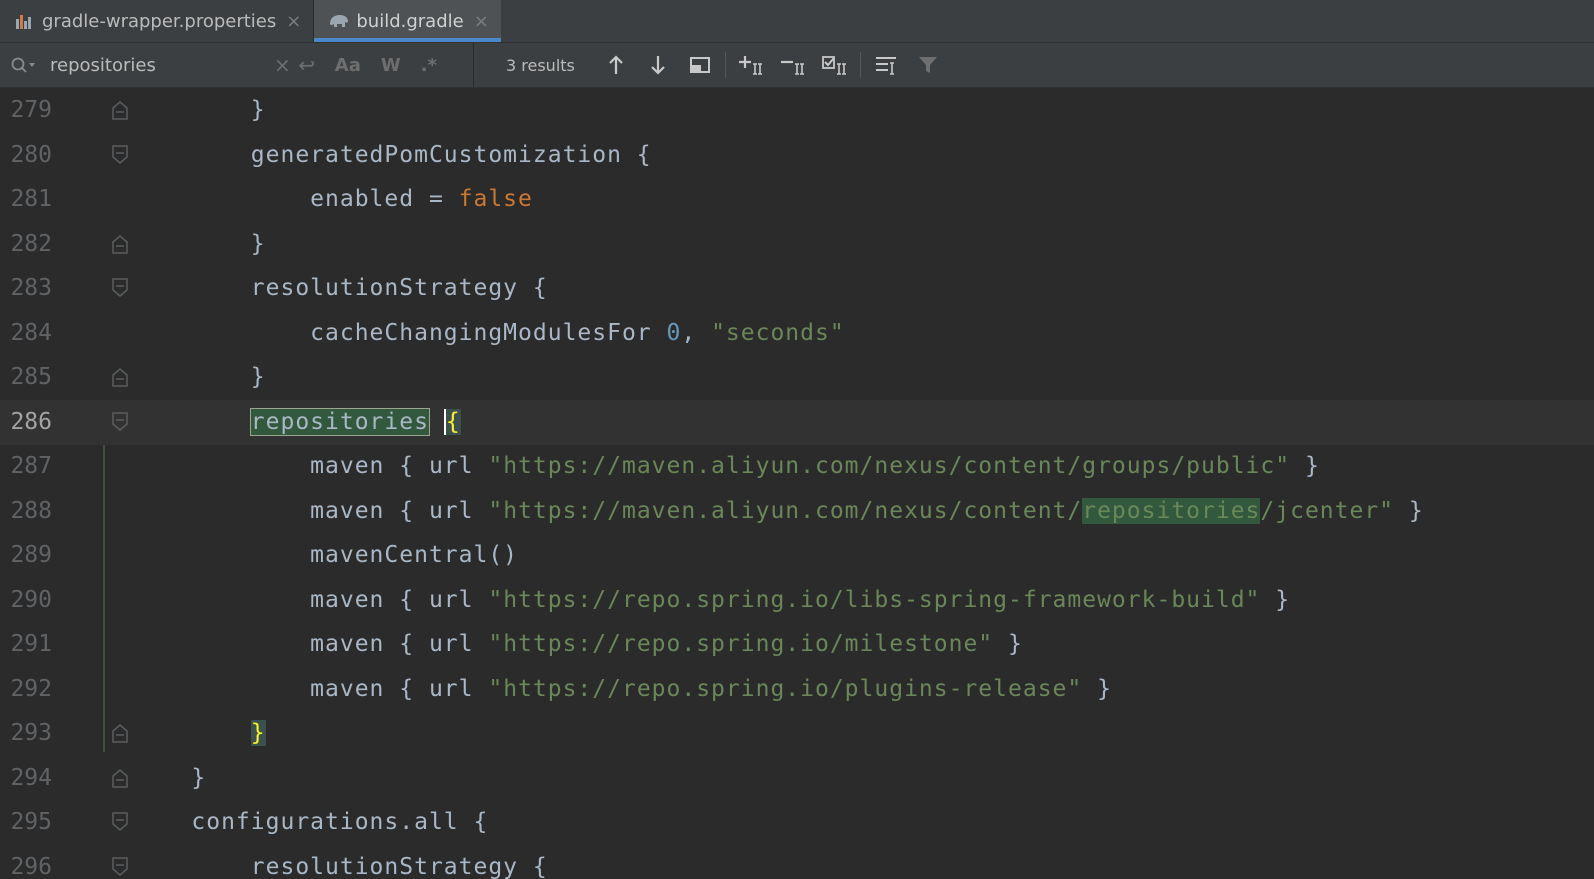 The height and width of the screenshot is (879, 1594). What do you see at coordinates (31, 421) in the screenshot?
I see `line-number: 286` at bounding box center [31, 421].